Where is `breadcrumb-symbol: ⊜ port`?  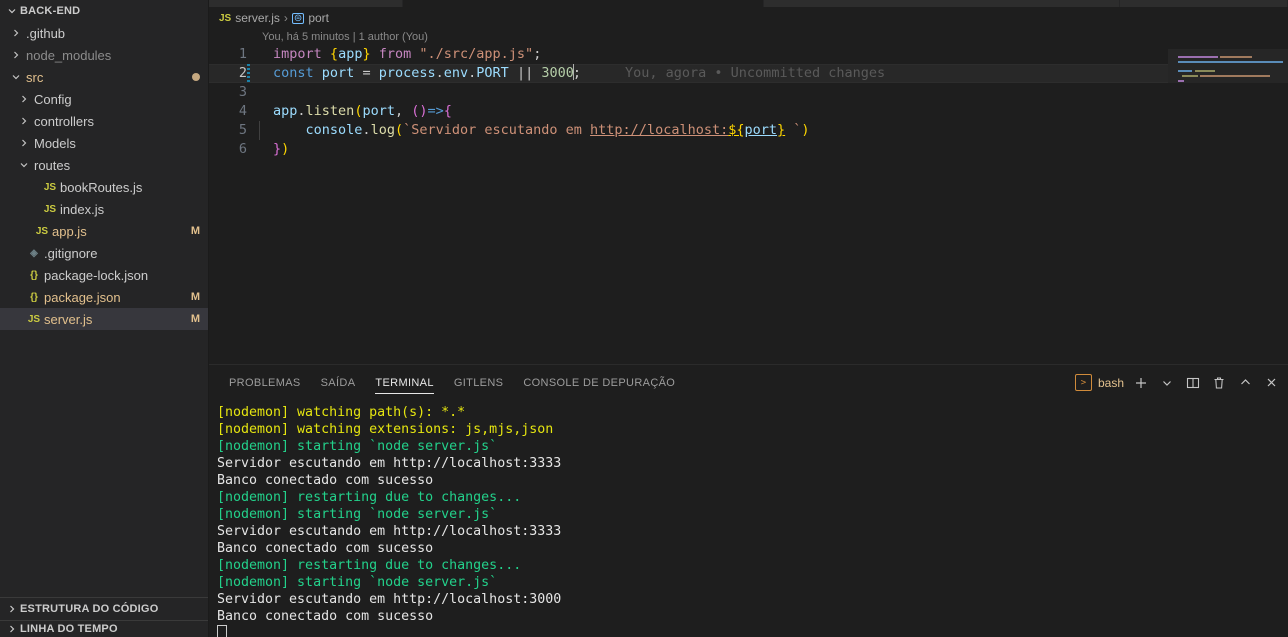
breadcrumb-symbol: ⊜ port is located at coordinates (310, 18).